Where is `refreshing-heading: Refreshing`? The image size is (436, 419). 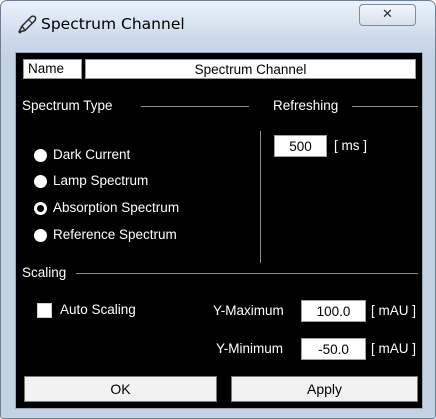 refreshing-heading: Refreshing is located at coordinates (306, 105).